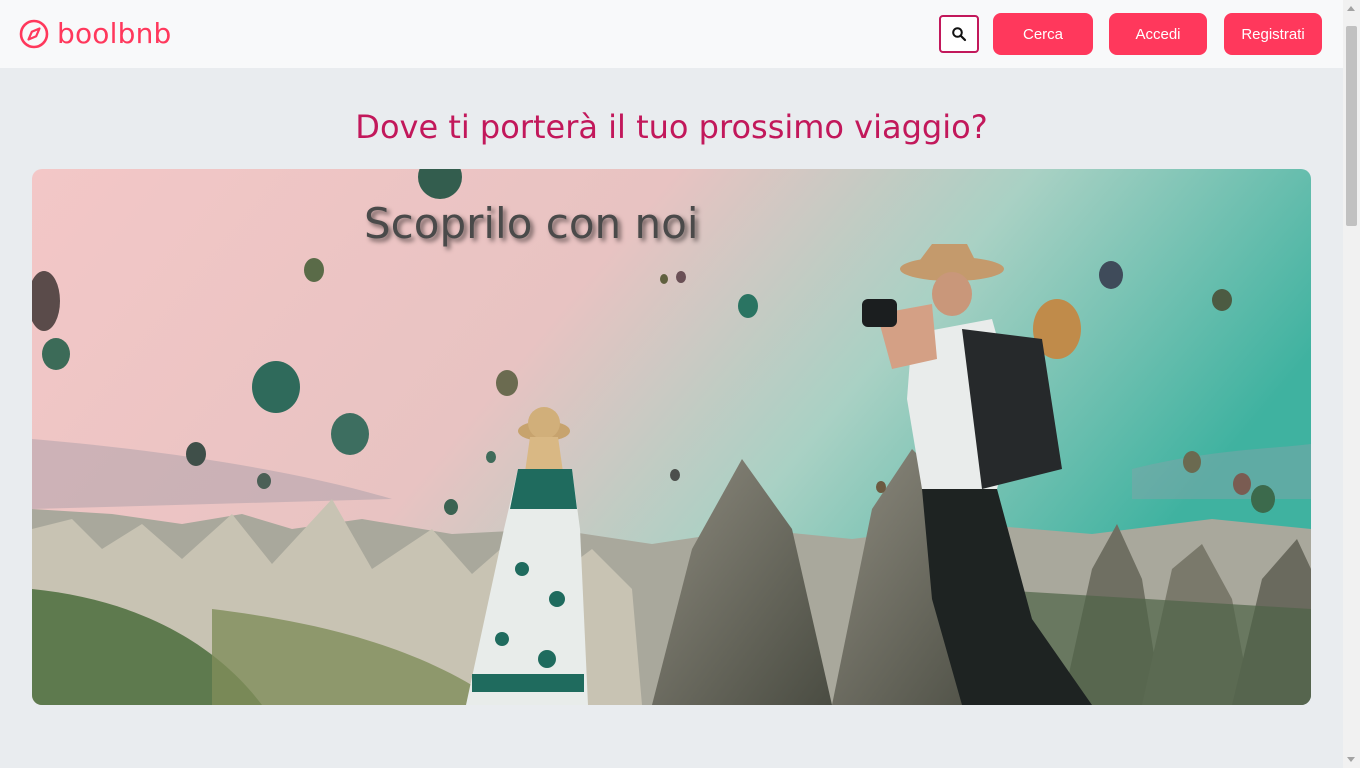 The width and height of the screenshot is (1360, 768). Describe the element at coordinates (531, 223) in the screenshot. I see `hero-title: Scoprilo con noi` at that location.